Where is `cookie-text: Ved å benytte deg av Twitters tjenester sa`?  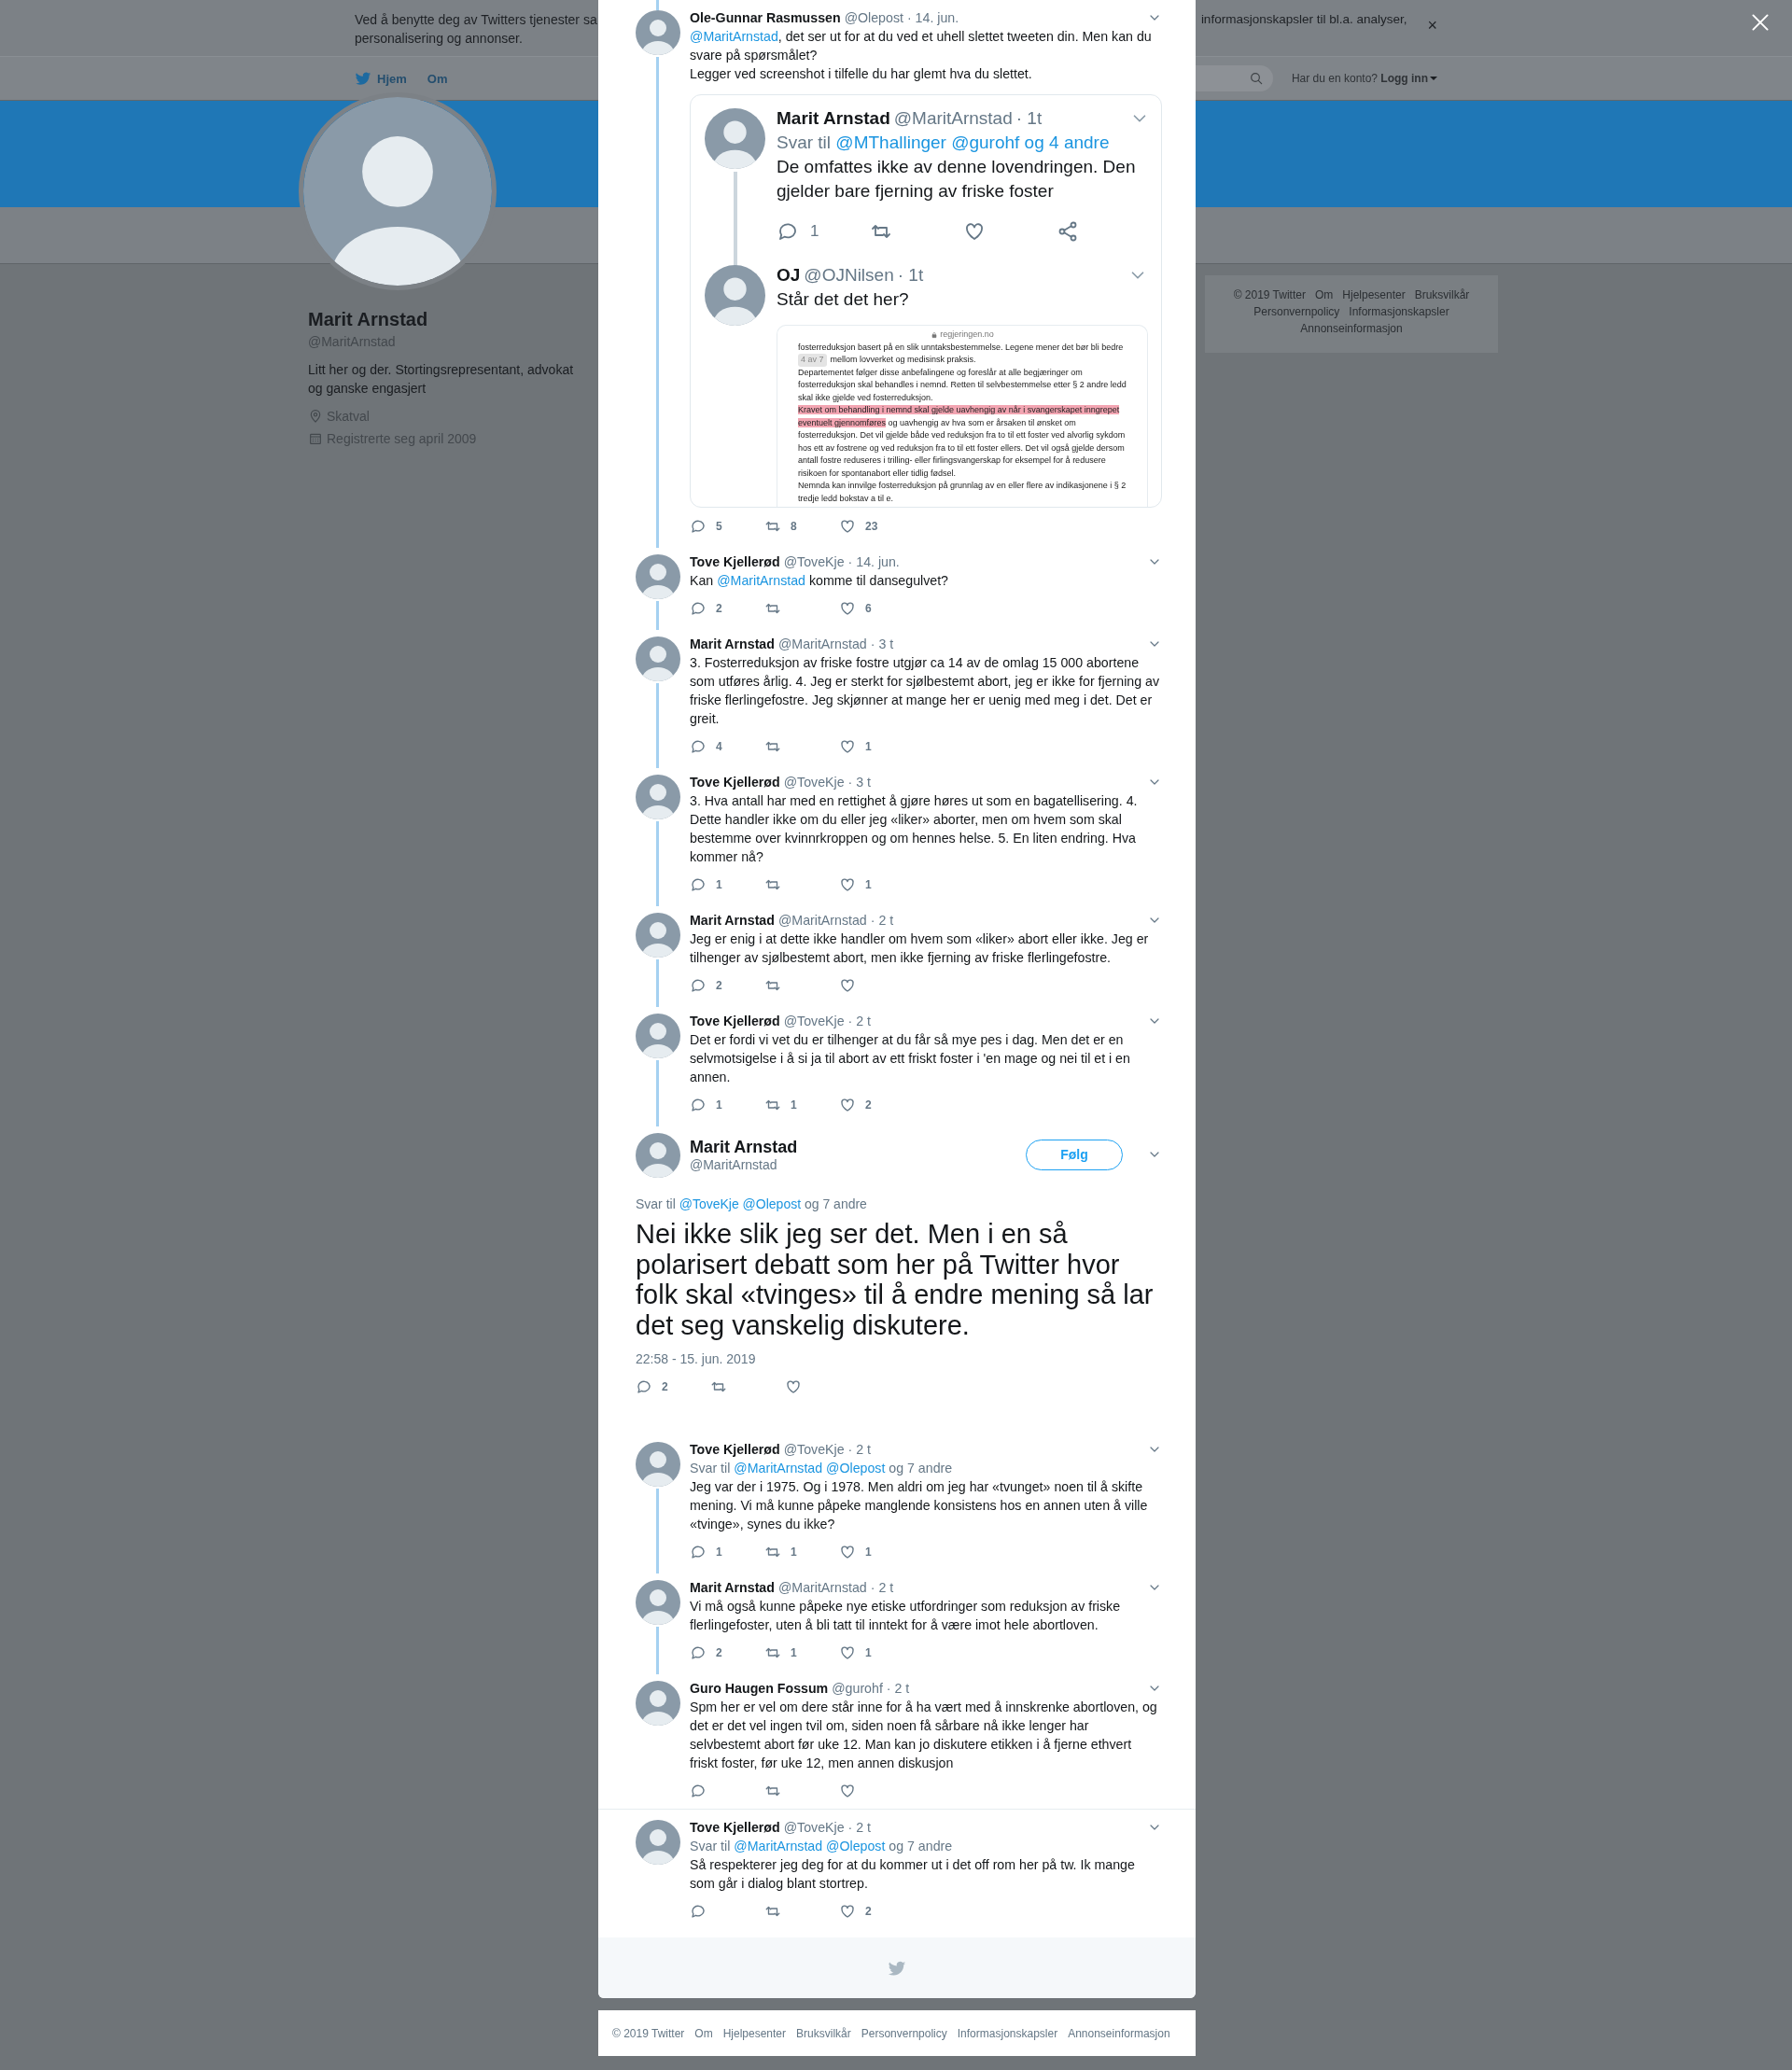 cookie-text: Ved å benytte deg av Twitters tjenester sa is located at coordinates (476, 20).